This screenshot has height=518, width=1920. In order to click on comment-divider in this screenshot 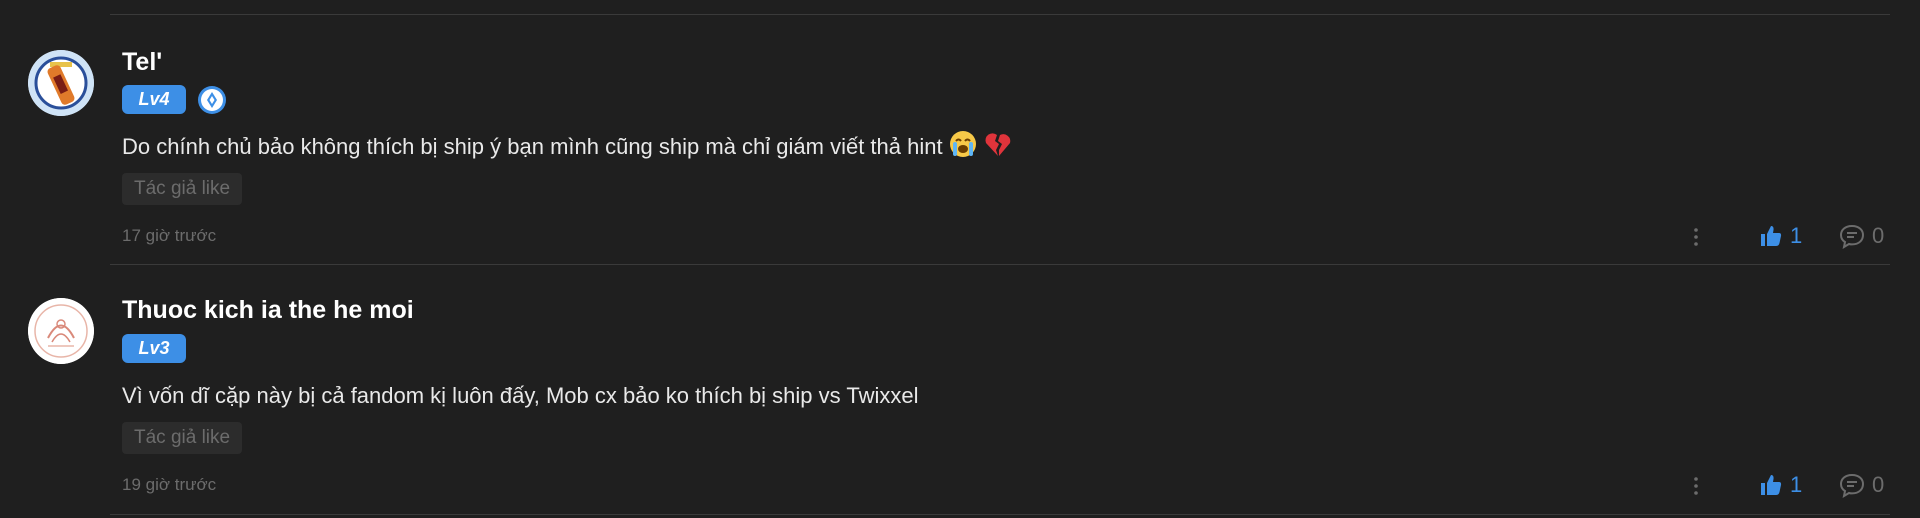, I will do `click(1000, 264)`.